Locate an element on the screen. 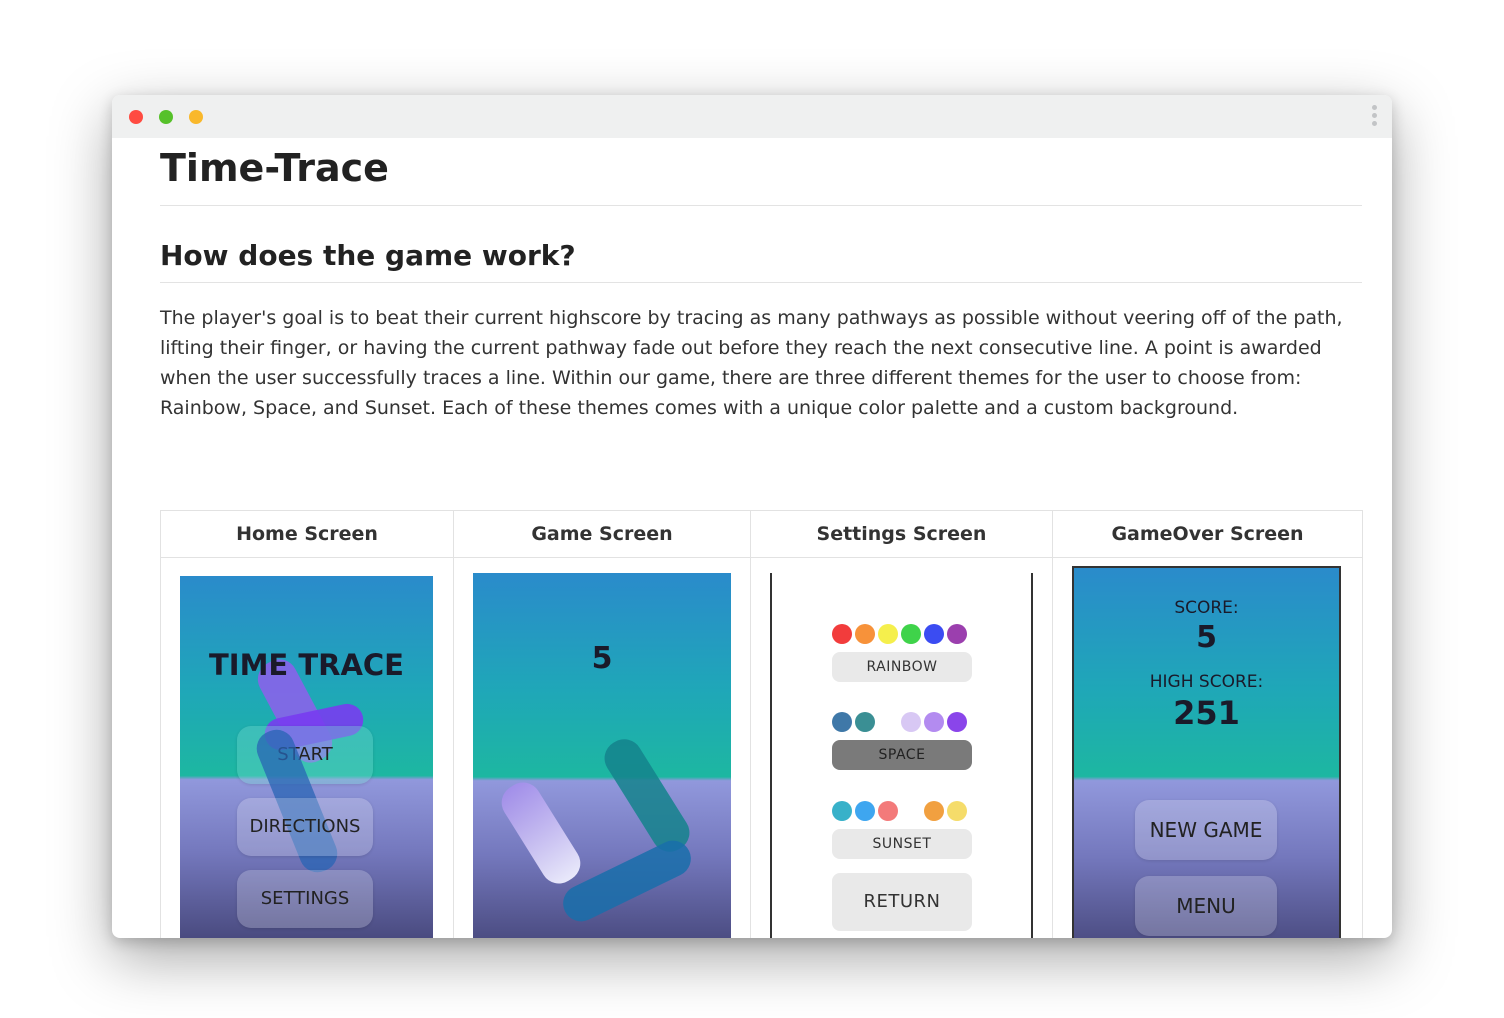 The width and height of the screenshot is (1504, 1018). header-settings-screen: Settings Screen is located at coordinates (901, 534).